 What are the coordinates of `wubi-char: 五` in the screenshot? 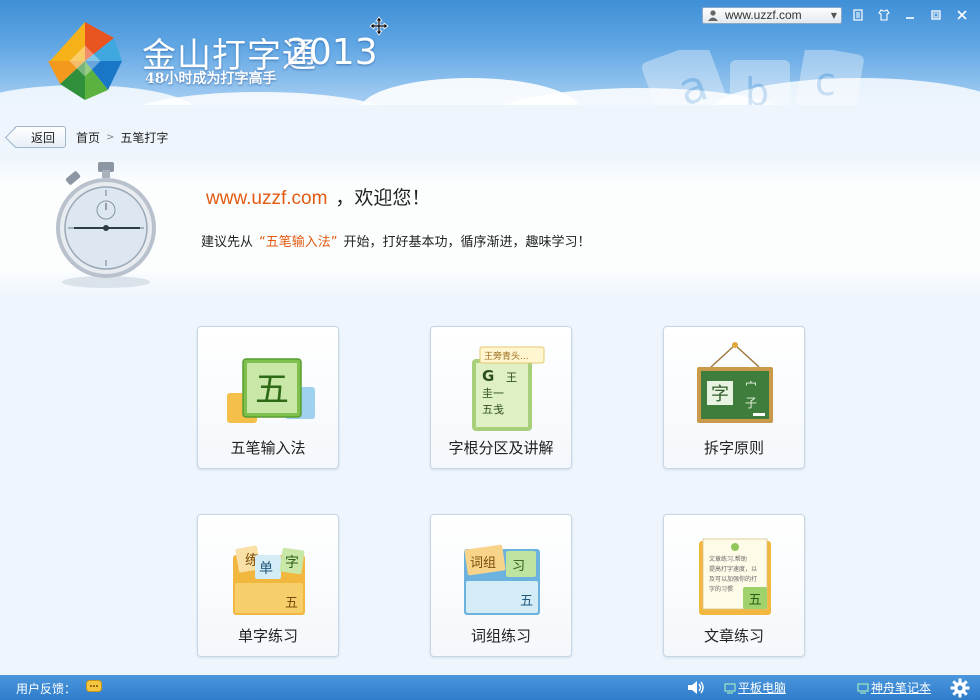 It's located at (272, 390).